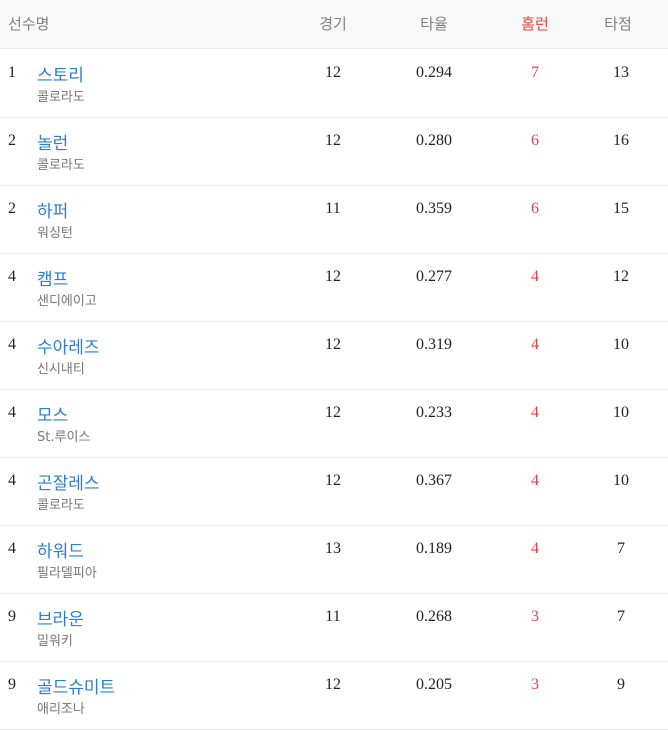  Describe the element at coordinates (334, 559) in the screenshot. I see `table-row: 4 하워드 필라델피아 13 0.189 4 7` at that location.